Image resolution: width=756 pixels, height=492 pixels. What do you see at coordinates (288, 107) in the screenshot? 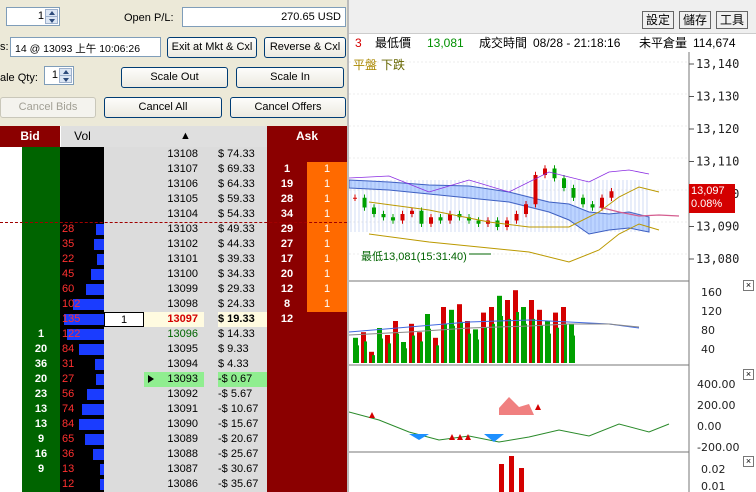
I see `cancel-offers-button: Cancel Offers` at bounding box center [288, 107].